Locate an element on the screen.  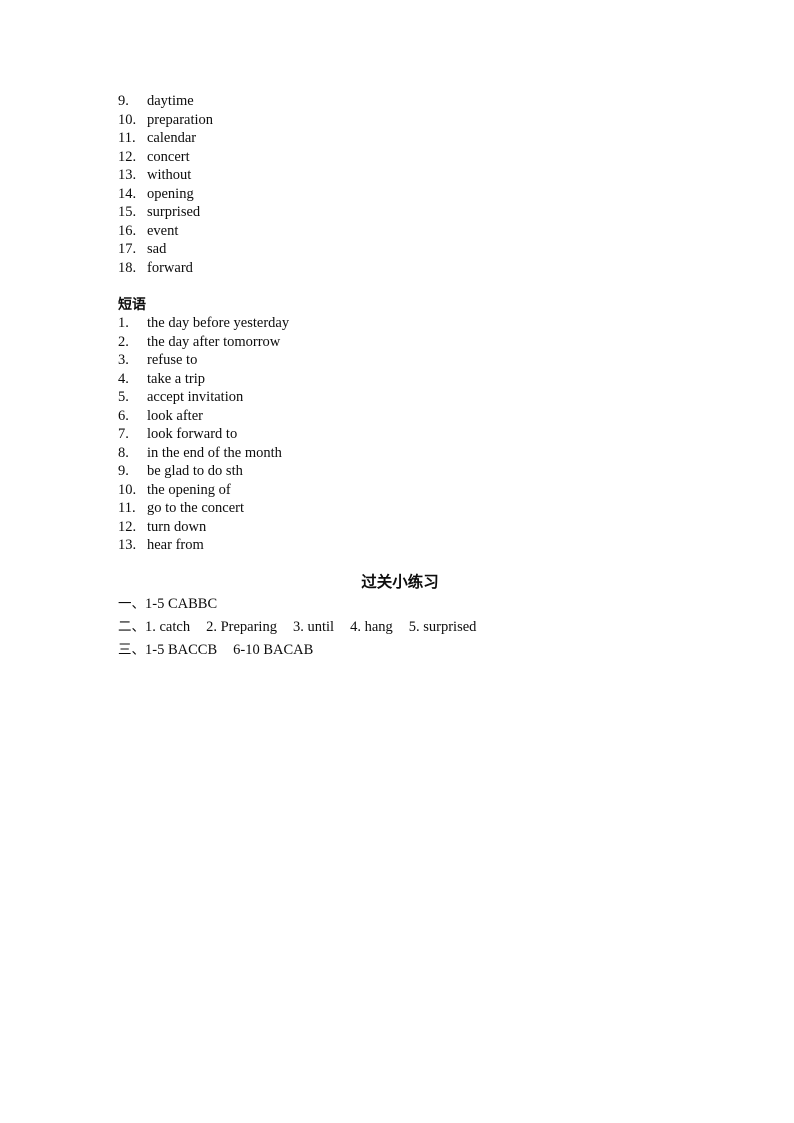
list-item: 12. concert is located at coordinates (398, 157).